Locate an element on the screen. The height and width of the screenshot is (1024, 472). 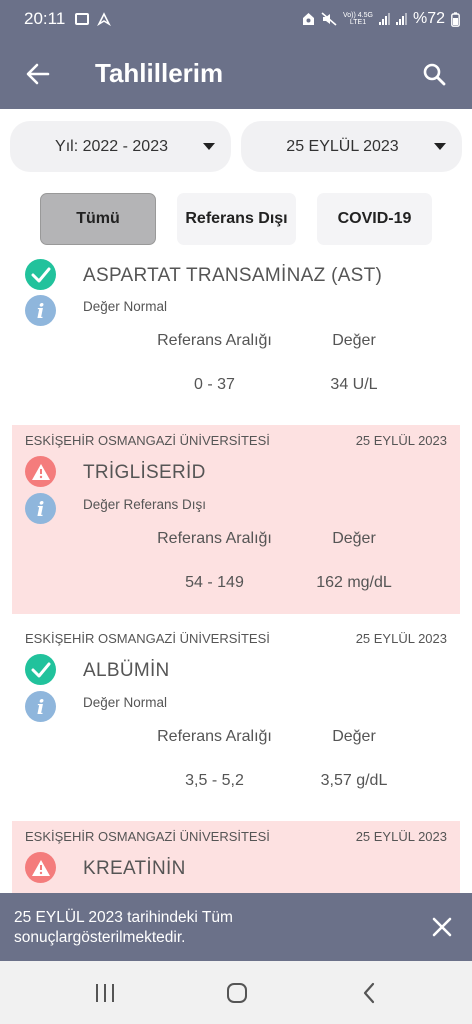
signal-icon is located at coordinates (384, 19).